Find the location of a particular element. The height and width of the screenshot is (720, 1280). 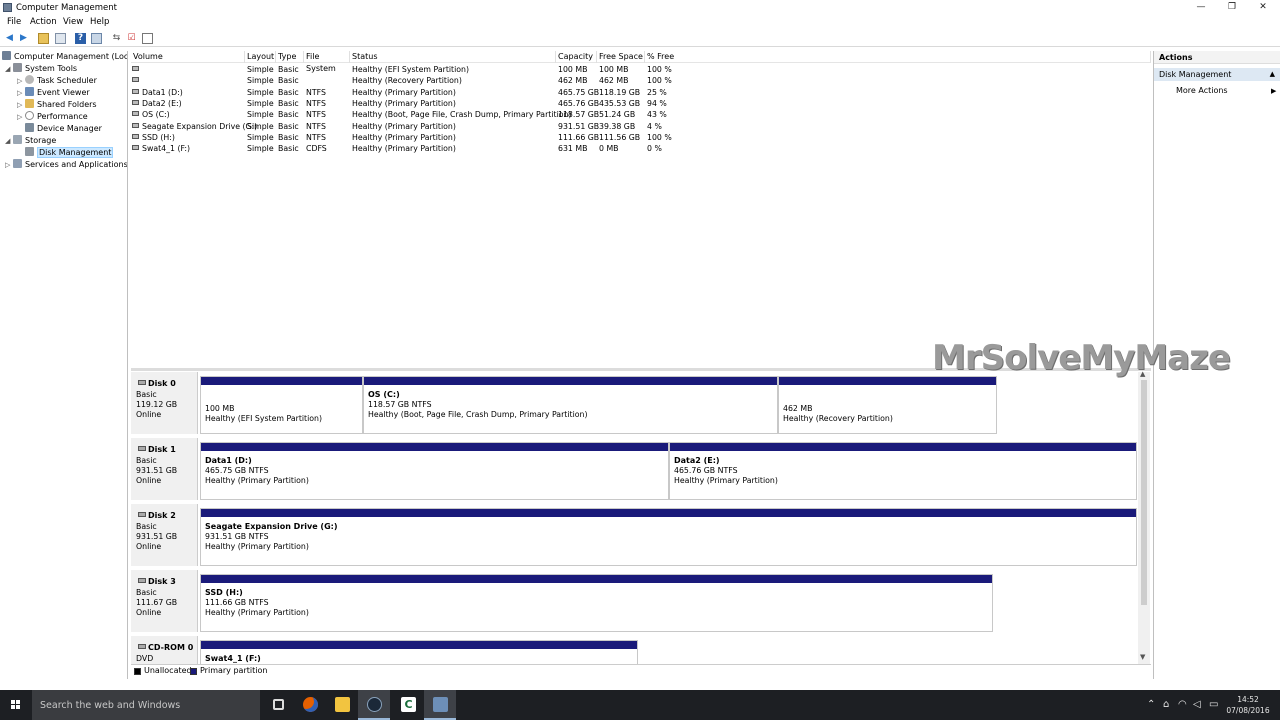

partition-swat4-f: Swat4_1 (F:) is located at coordinates (419, 652).